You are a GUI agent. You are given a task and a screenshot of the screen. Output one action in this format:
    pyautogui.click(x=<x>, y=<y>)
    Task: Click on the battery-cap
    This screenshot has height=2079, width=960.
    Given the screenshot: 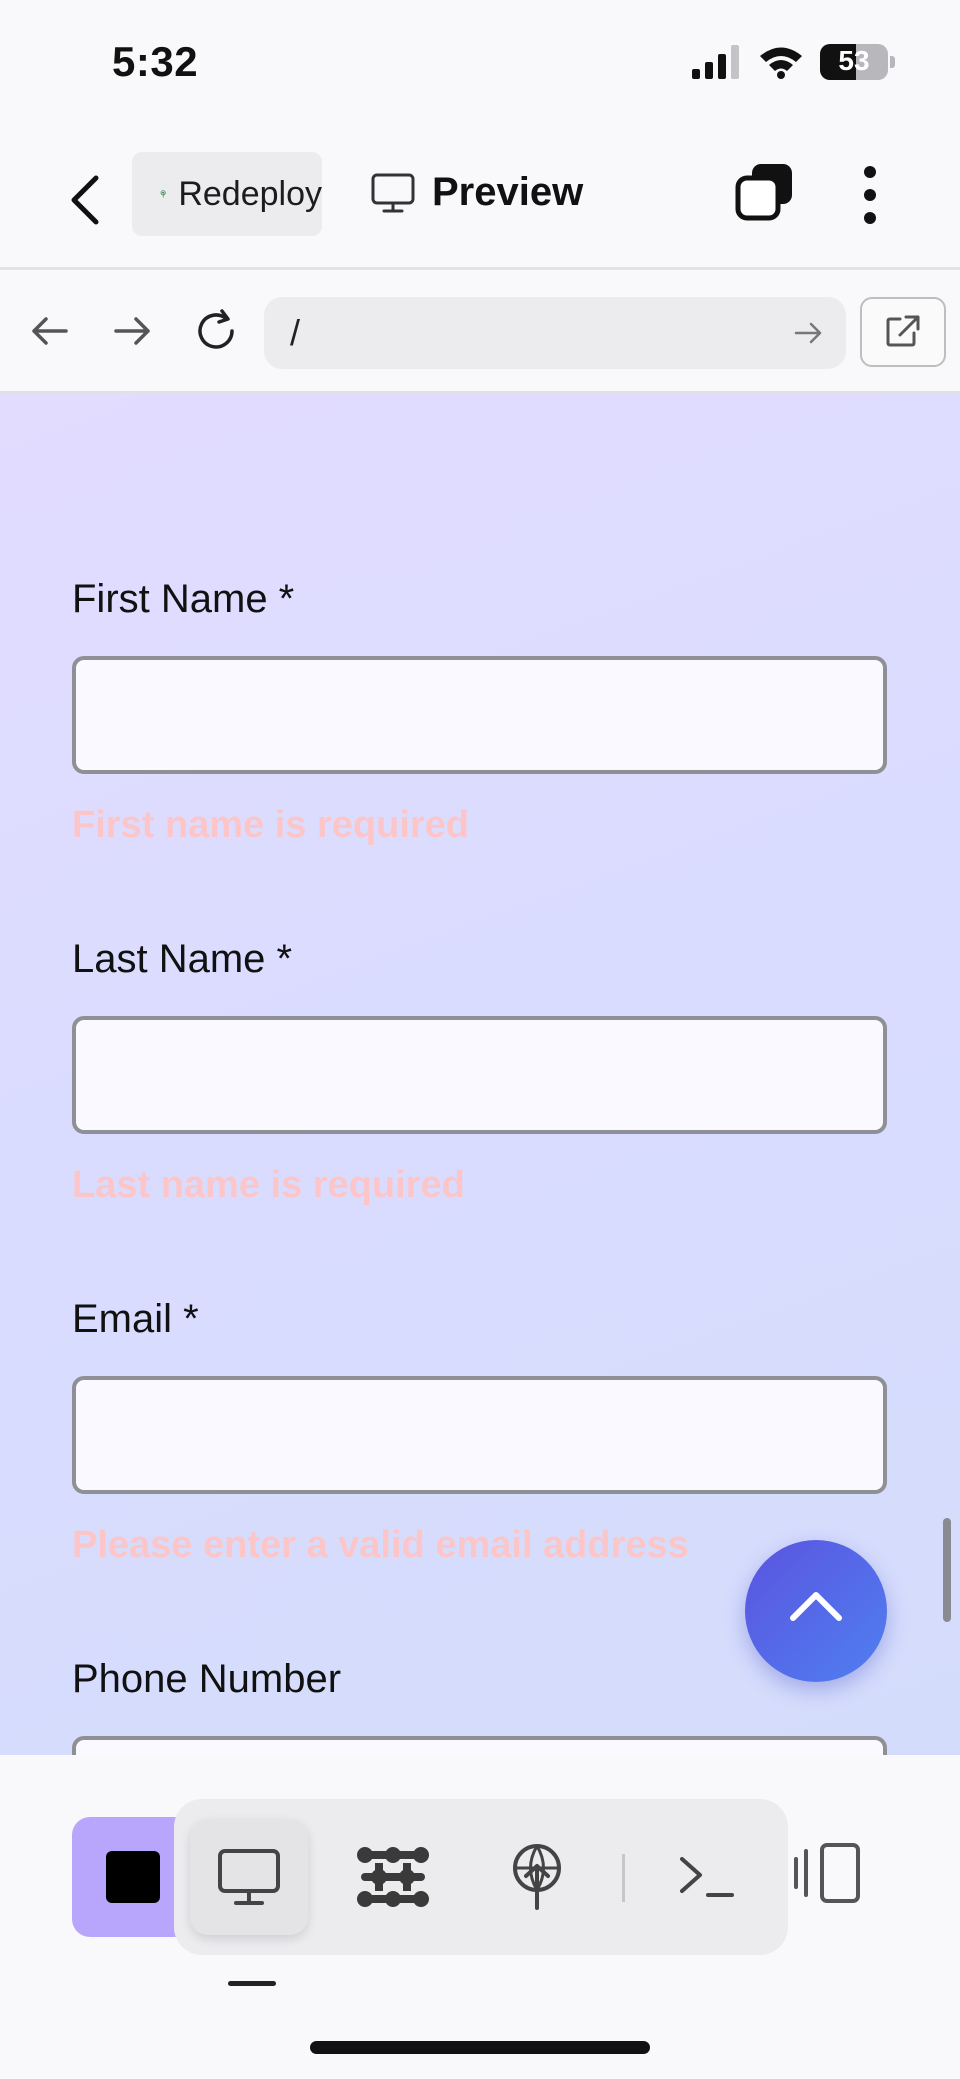 What is the action you would take?
    pyautogui.click(x=892, y=62)
    